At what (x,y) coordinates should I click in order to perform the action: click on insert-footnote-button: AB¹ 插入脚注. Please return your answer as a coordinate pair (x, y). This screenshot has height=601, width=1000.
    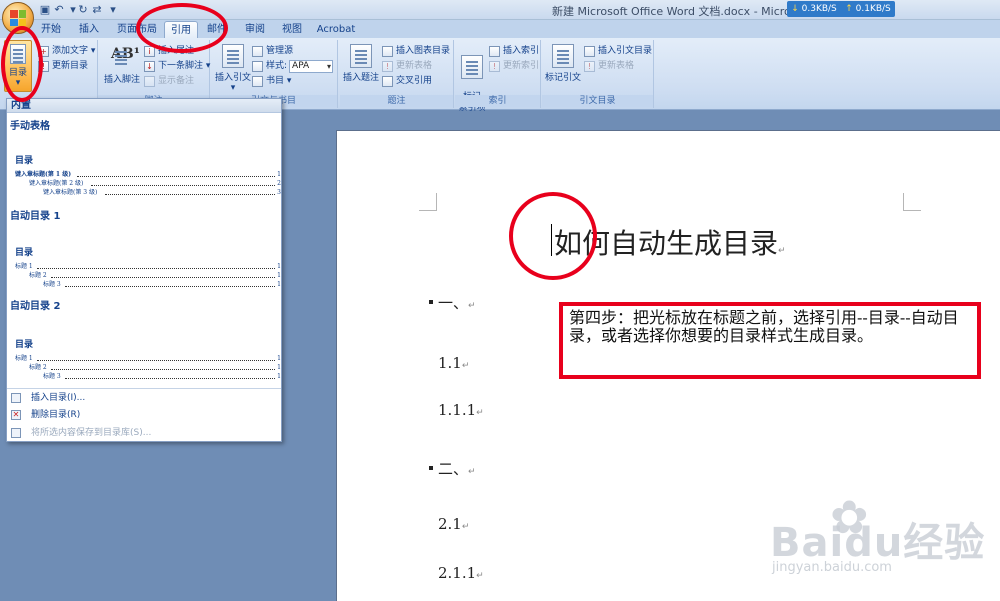
    Looking at the image, I should click on (122, 65).